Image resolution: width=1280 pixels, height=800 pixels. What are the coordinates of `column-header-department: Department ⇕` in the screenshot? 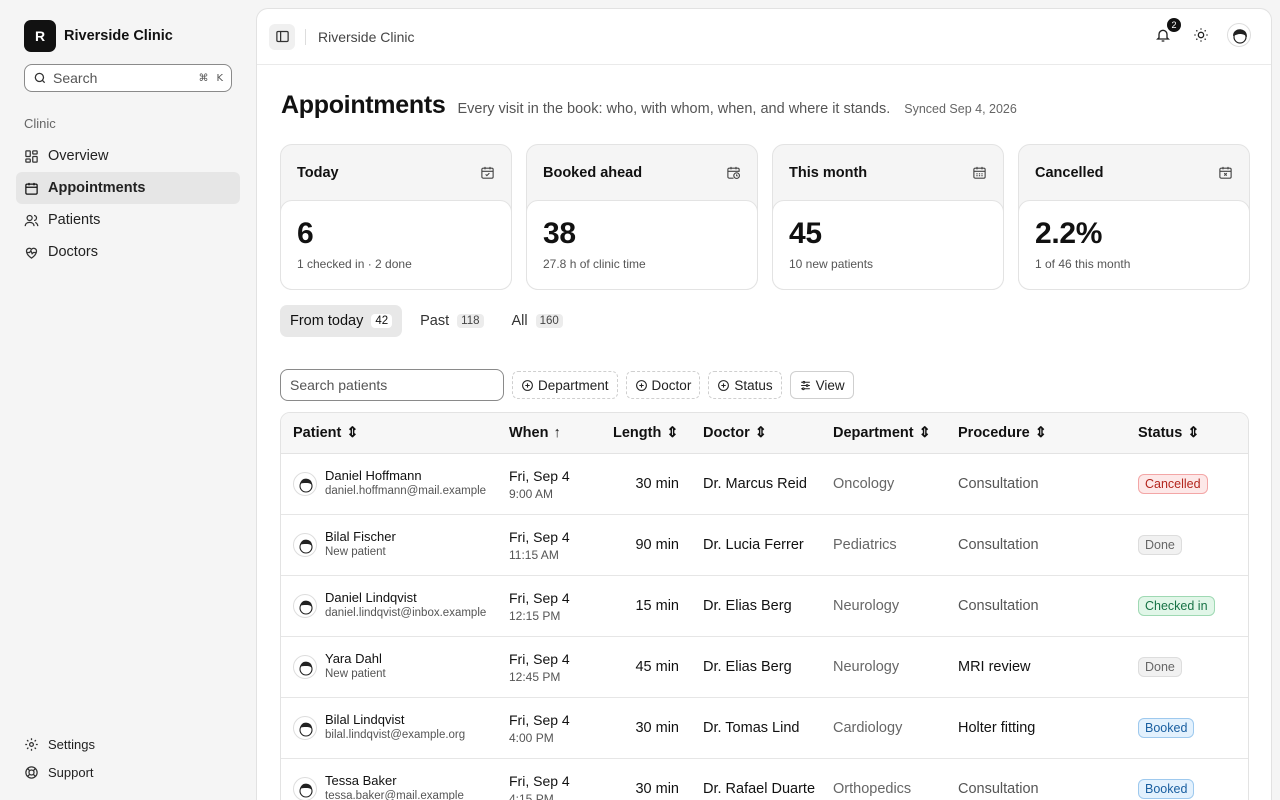 It's located at (882, 433).